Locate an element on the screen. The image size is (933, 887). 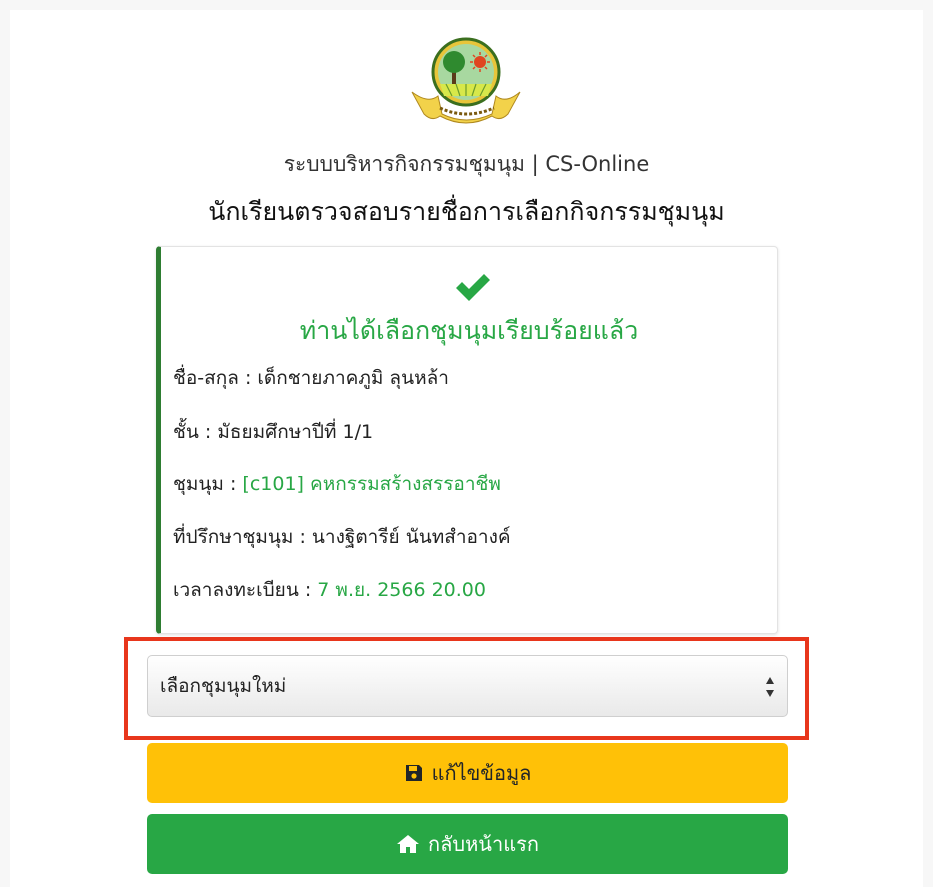
select-new-club-value: เลือกชุมนุมใหม่ is located at coordinates (223, 686).